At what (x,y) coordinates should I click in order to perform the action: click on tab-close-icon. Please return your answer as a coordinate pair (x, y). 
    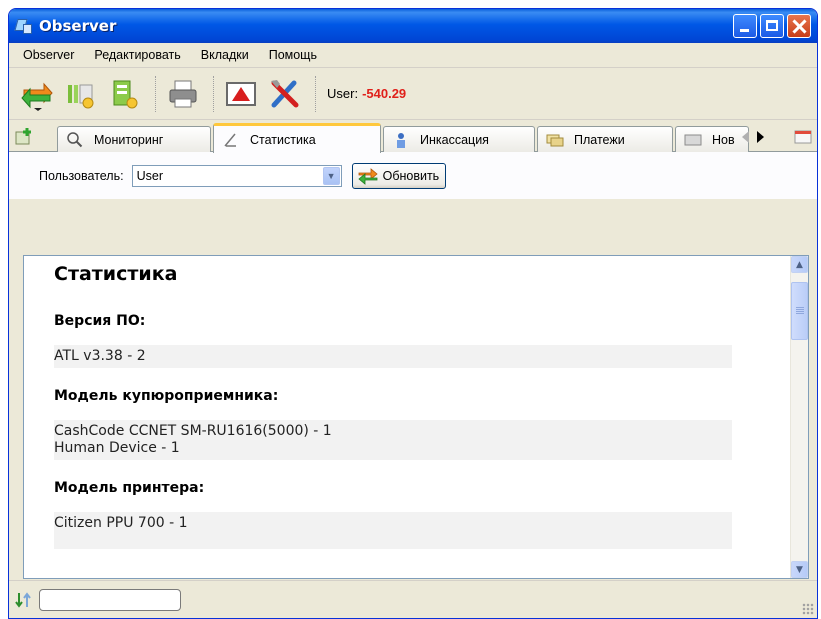
    Looking at the image, I should click on (803, 137).